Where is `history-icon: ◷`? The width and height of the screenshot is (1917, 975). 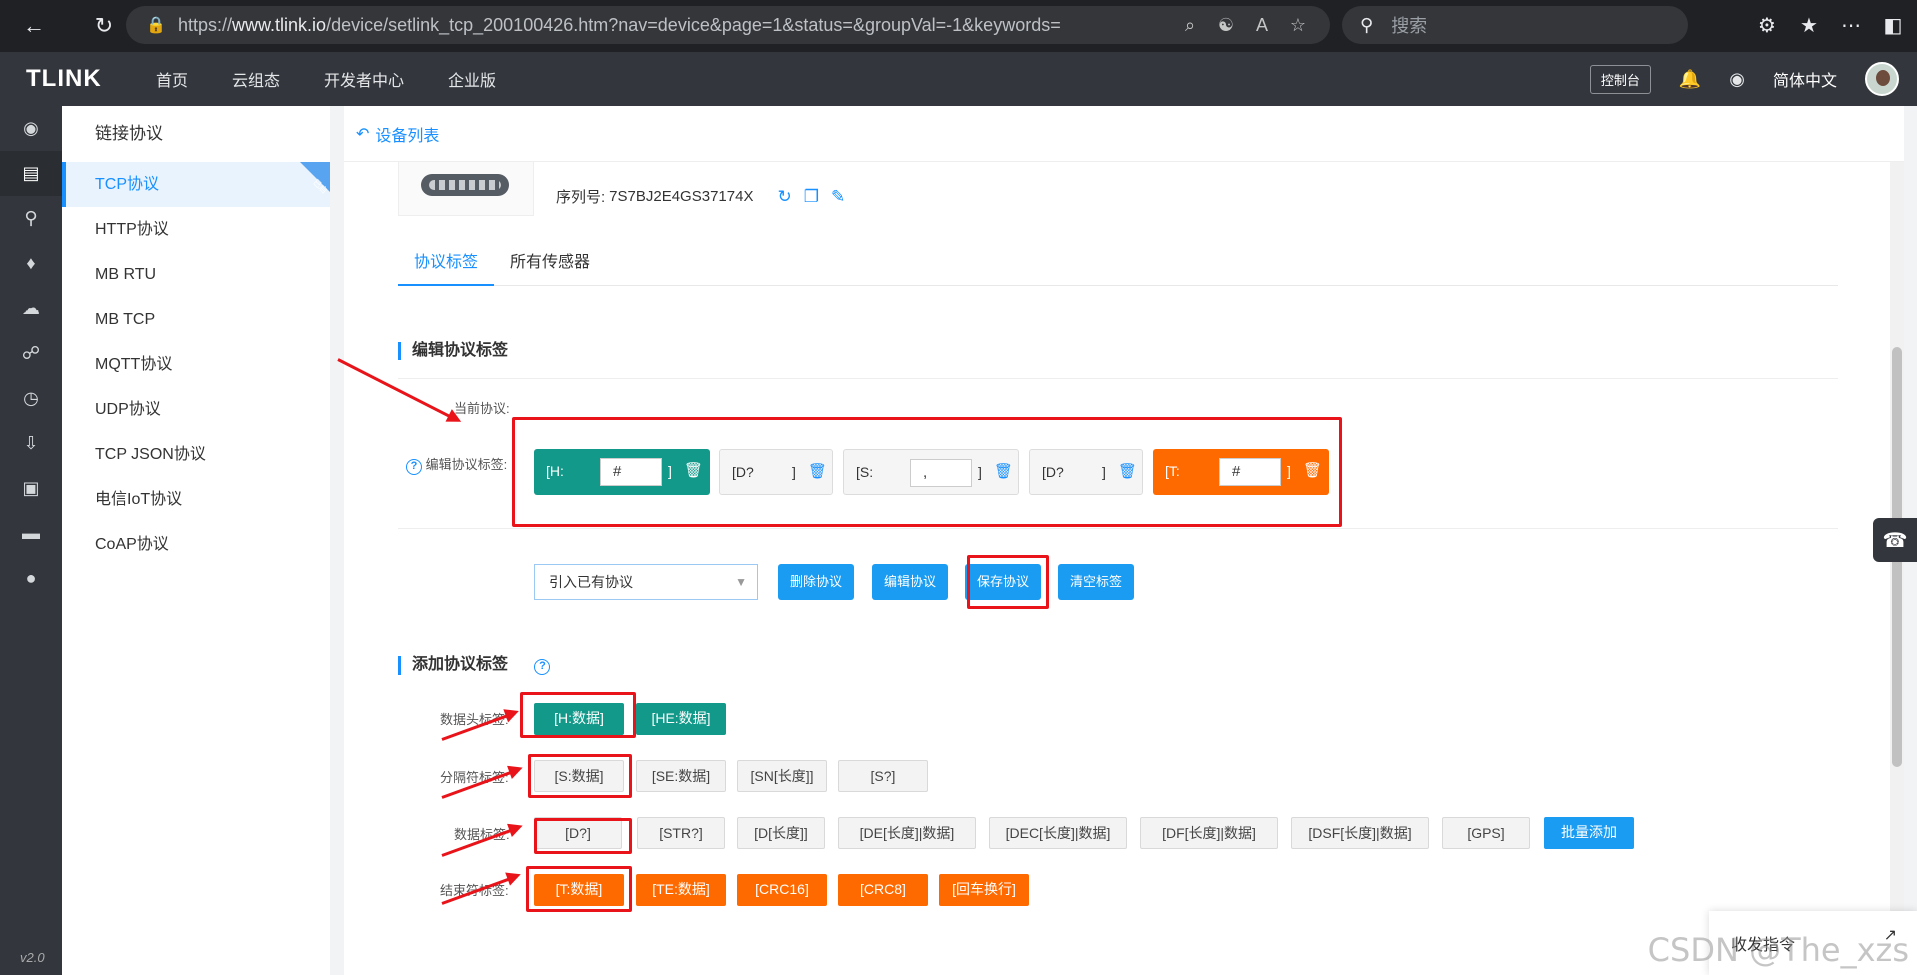 history-icon: ◷ is located at coordinates (31, 398).